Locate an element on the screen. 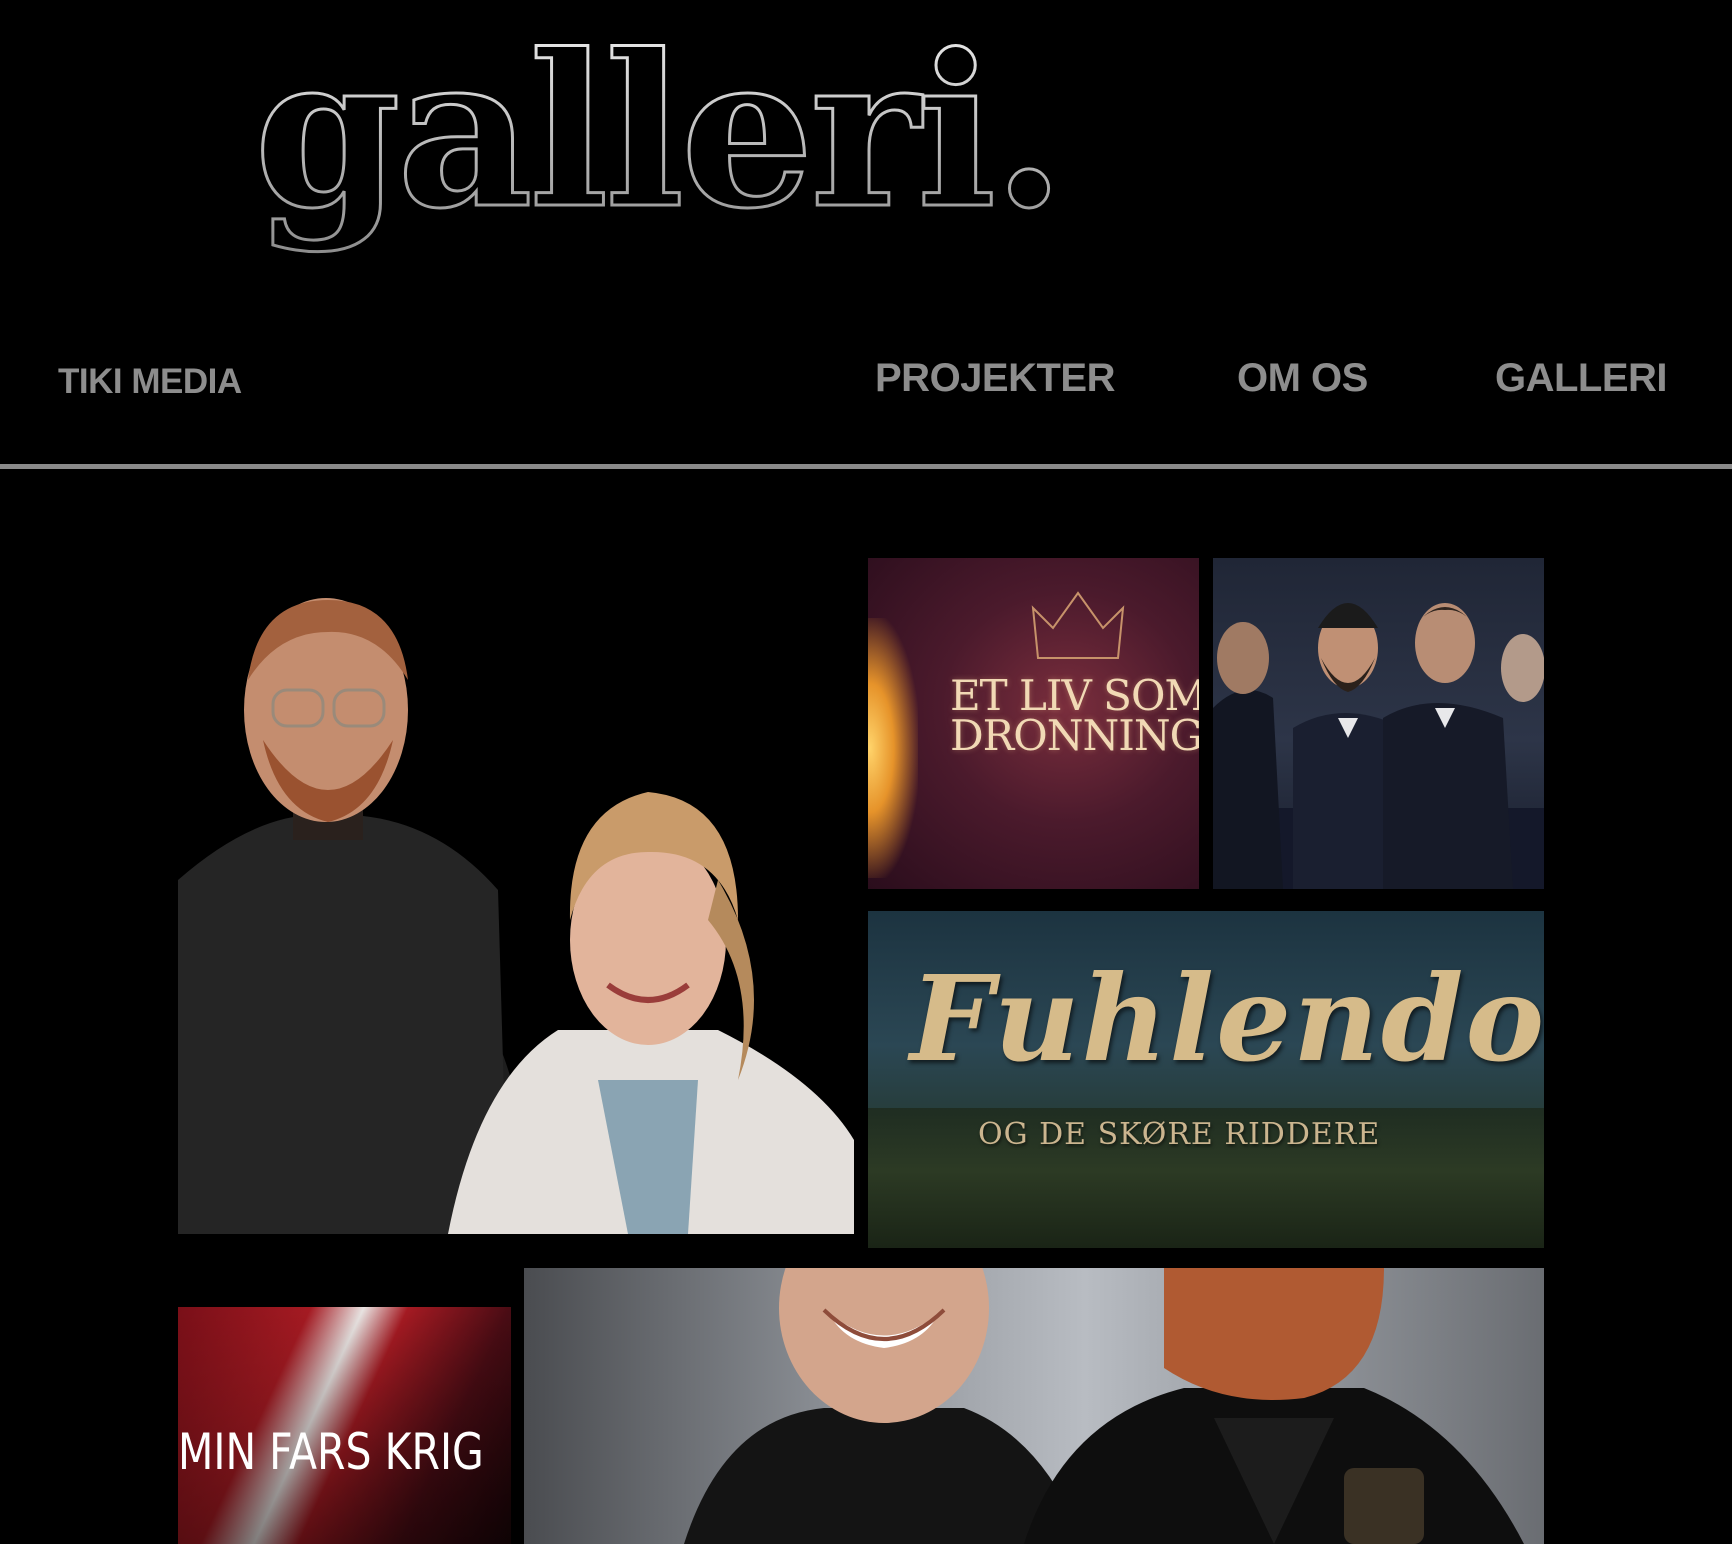 The image size is (1732, 1544). tile-subtitle: OG DE SKØRE RIDDERE is located at coordinates (1179, 1134).